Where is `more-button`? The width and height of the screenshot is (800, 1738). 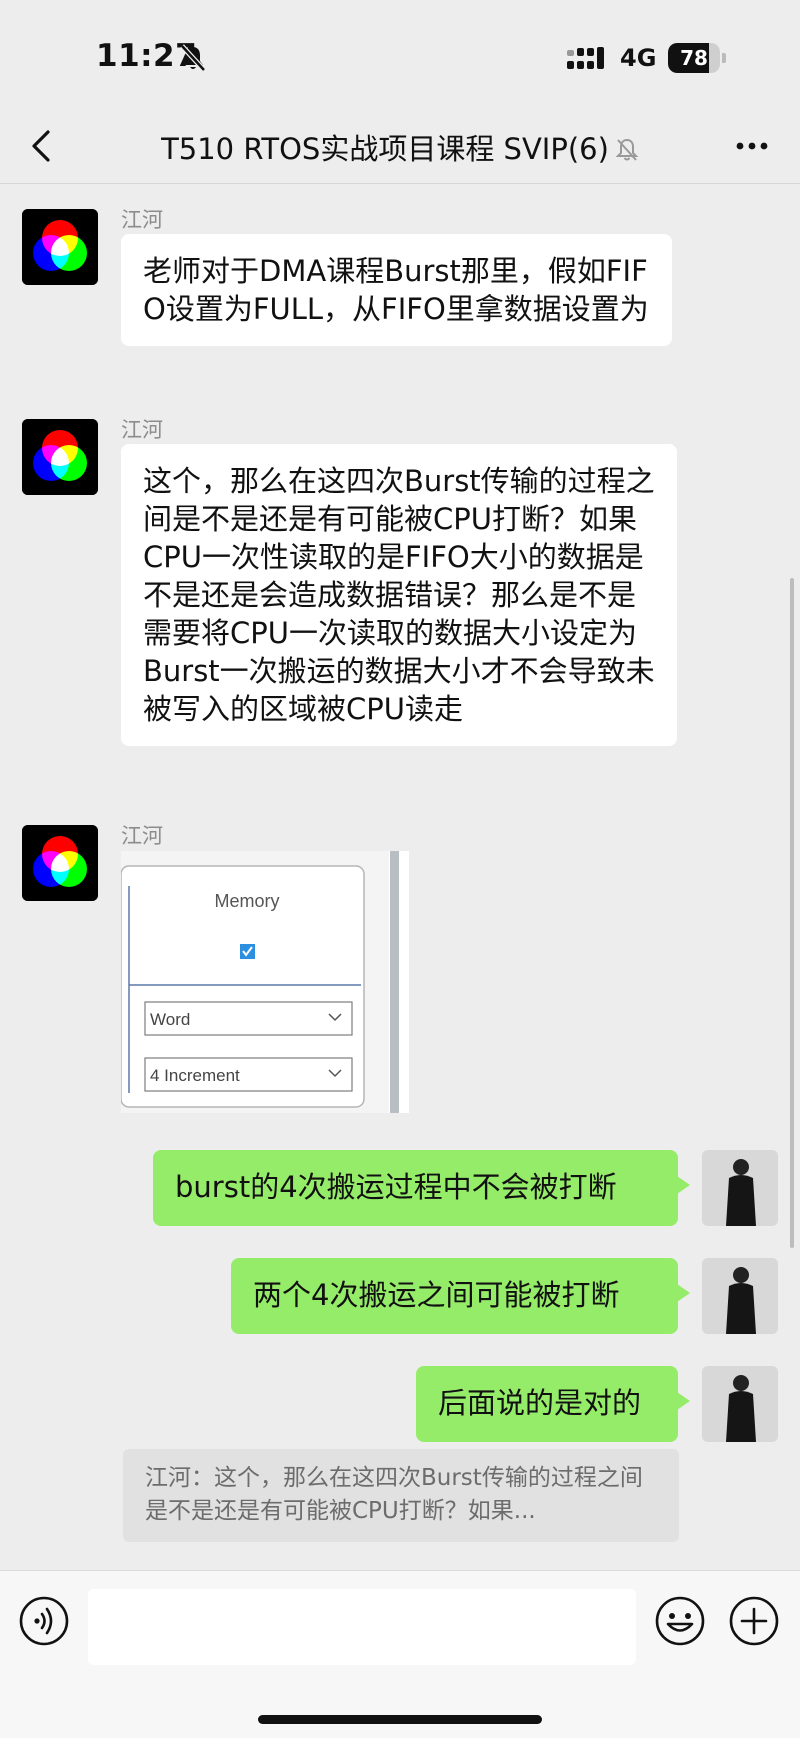 more-button is located at coordinates (752, 146).